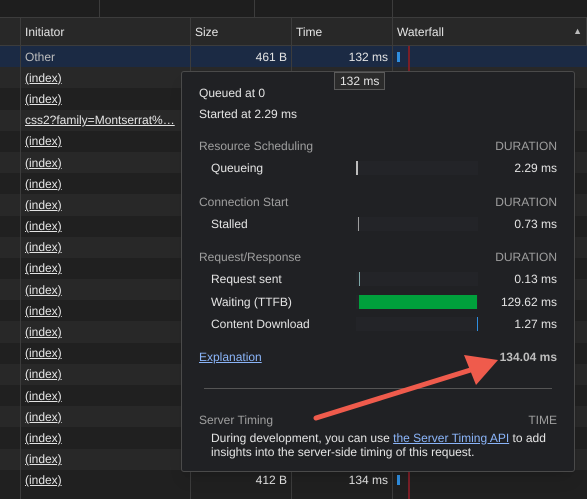 The height and width of the screenshot is (499, 587). Describe the element at coordinates (232, 93) in the screenshot. I see `queued-text: Queued at 0` at that location.